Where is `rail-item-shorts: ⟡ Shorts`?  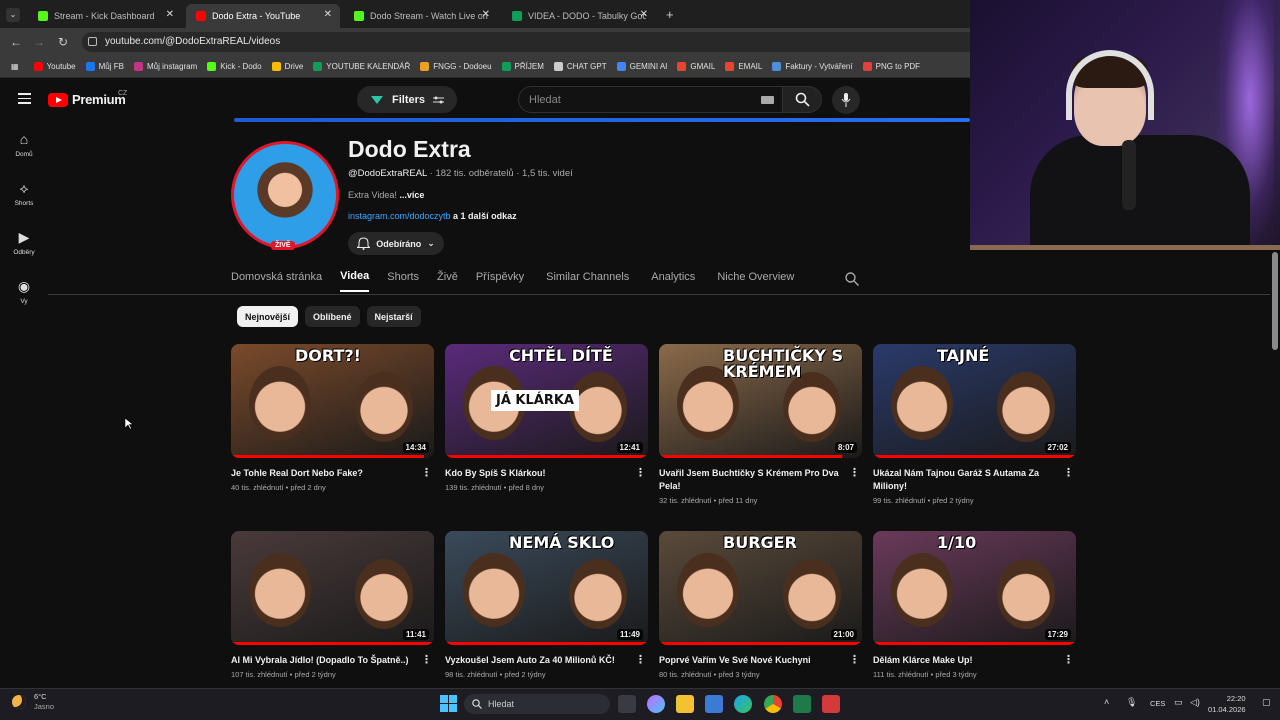 rail-item-shorts: ⟡ Shorts is located at coordinates (24, 193).